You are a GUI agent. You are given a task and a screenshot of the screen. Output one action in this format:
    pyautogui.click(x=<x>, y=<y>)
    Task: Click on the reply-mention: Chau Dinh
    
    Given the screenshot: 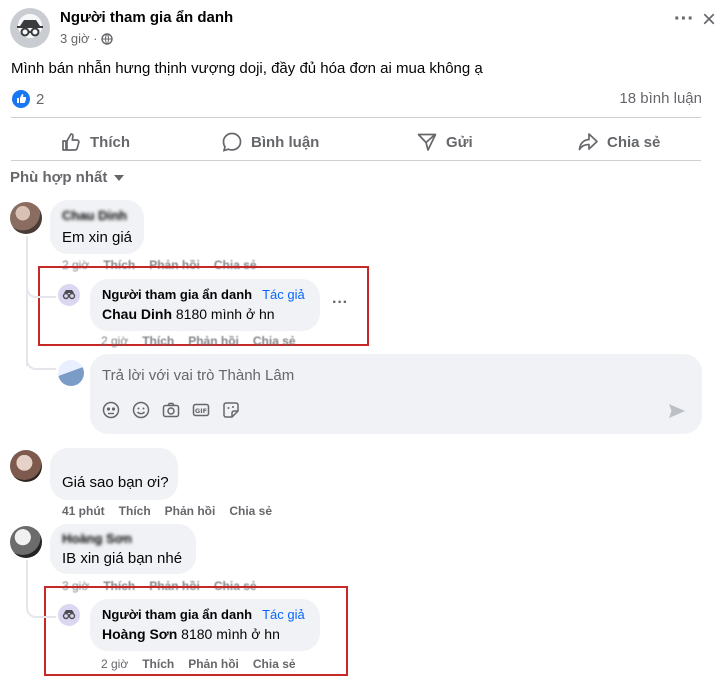 What is the action you would take?
    pyautogui.click(x=137, y=314)
    